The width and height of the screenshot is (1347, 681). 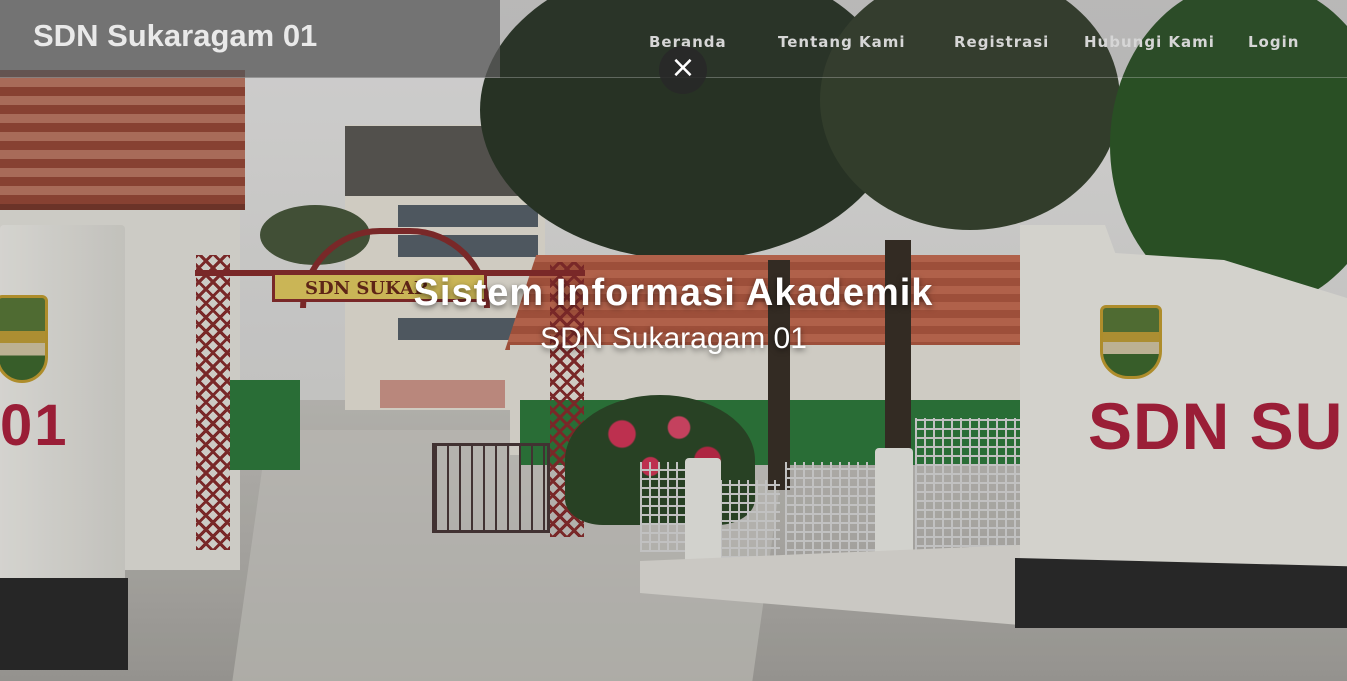 What do you see at coordinates (673, 293) in the screenshot?
I see `hero-title: Sistem Informasi Akademik` at bounding box center [673, 293].